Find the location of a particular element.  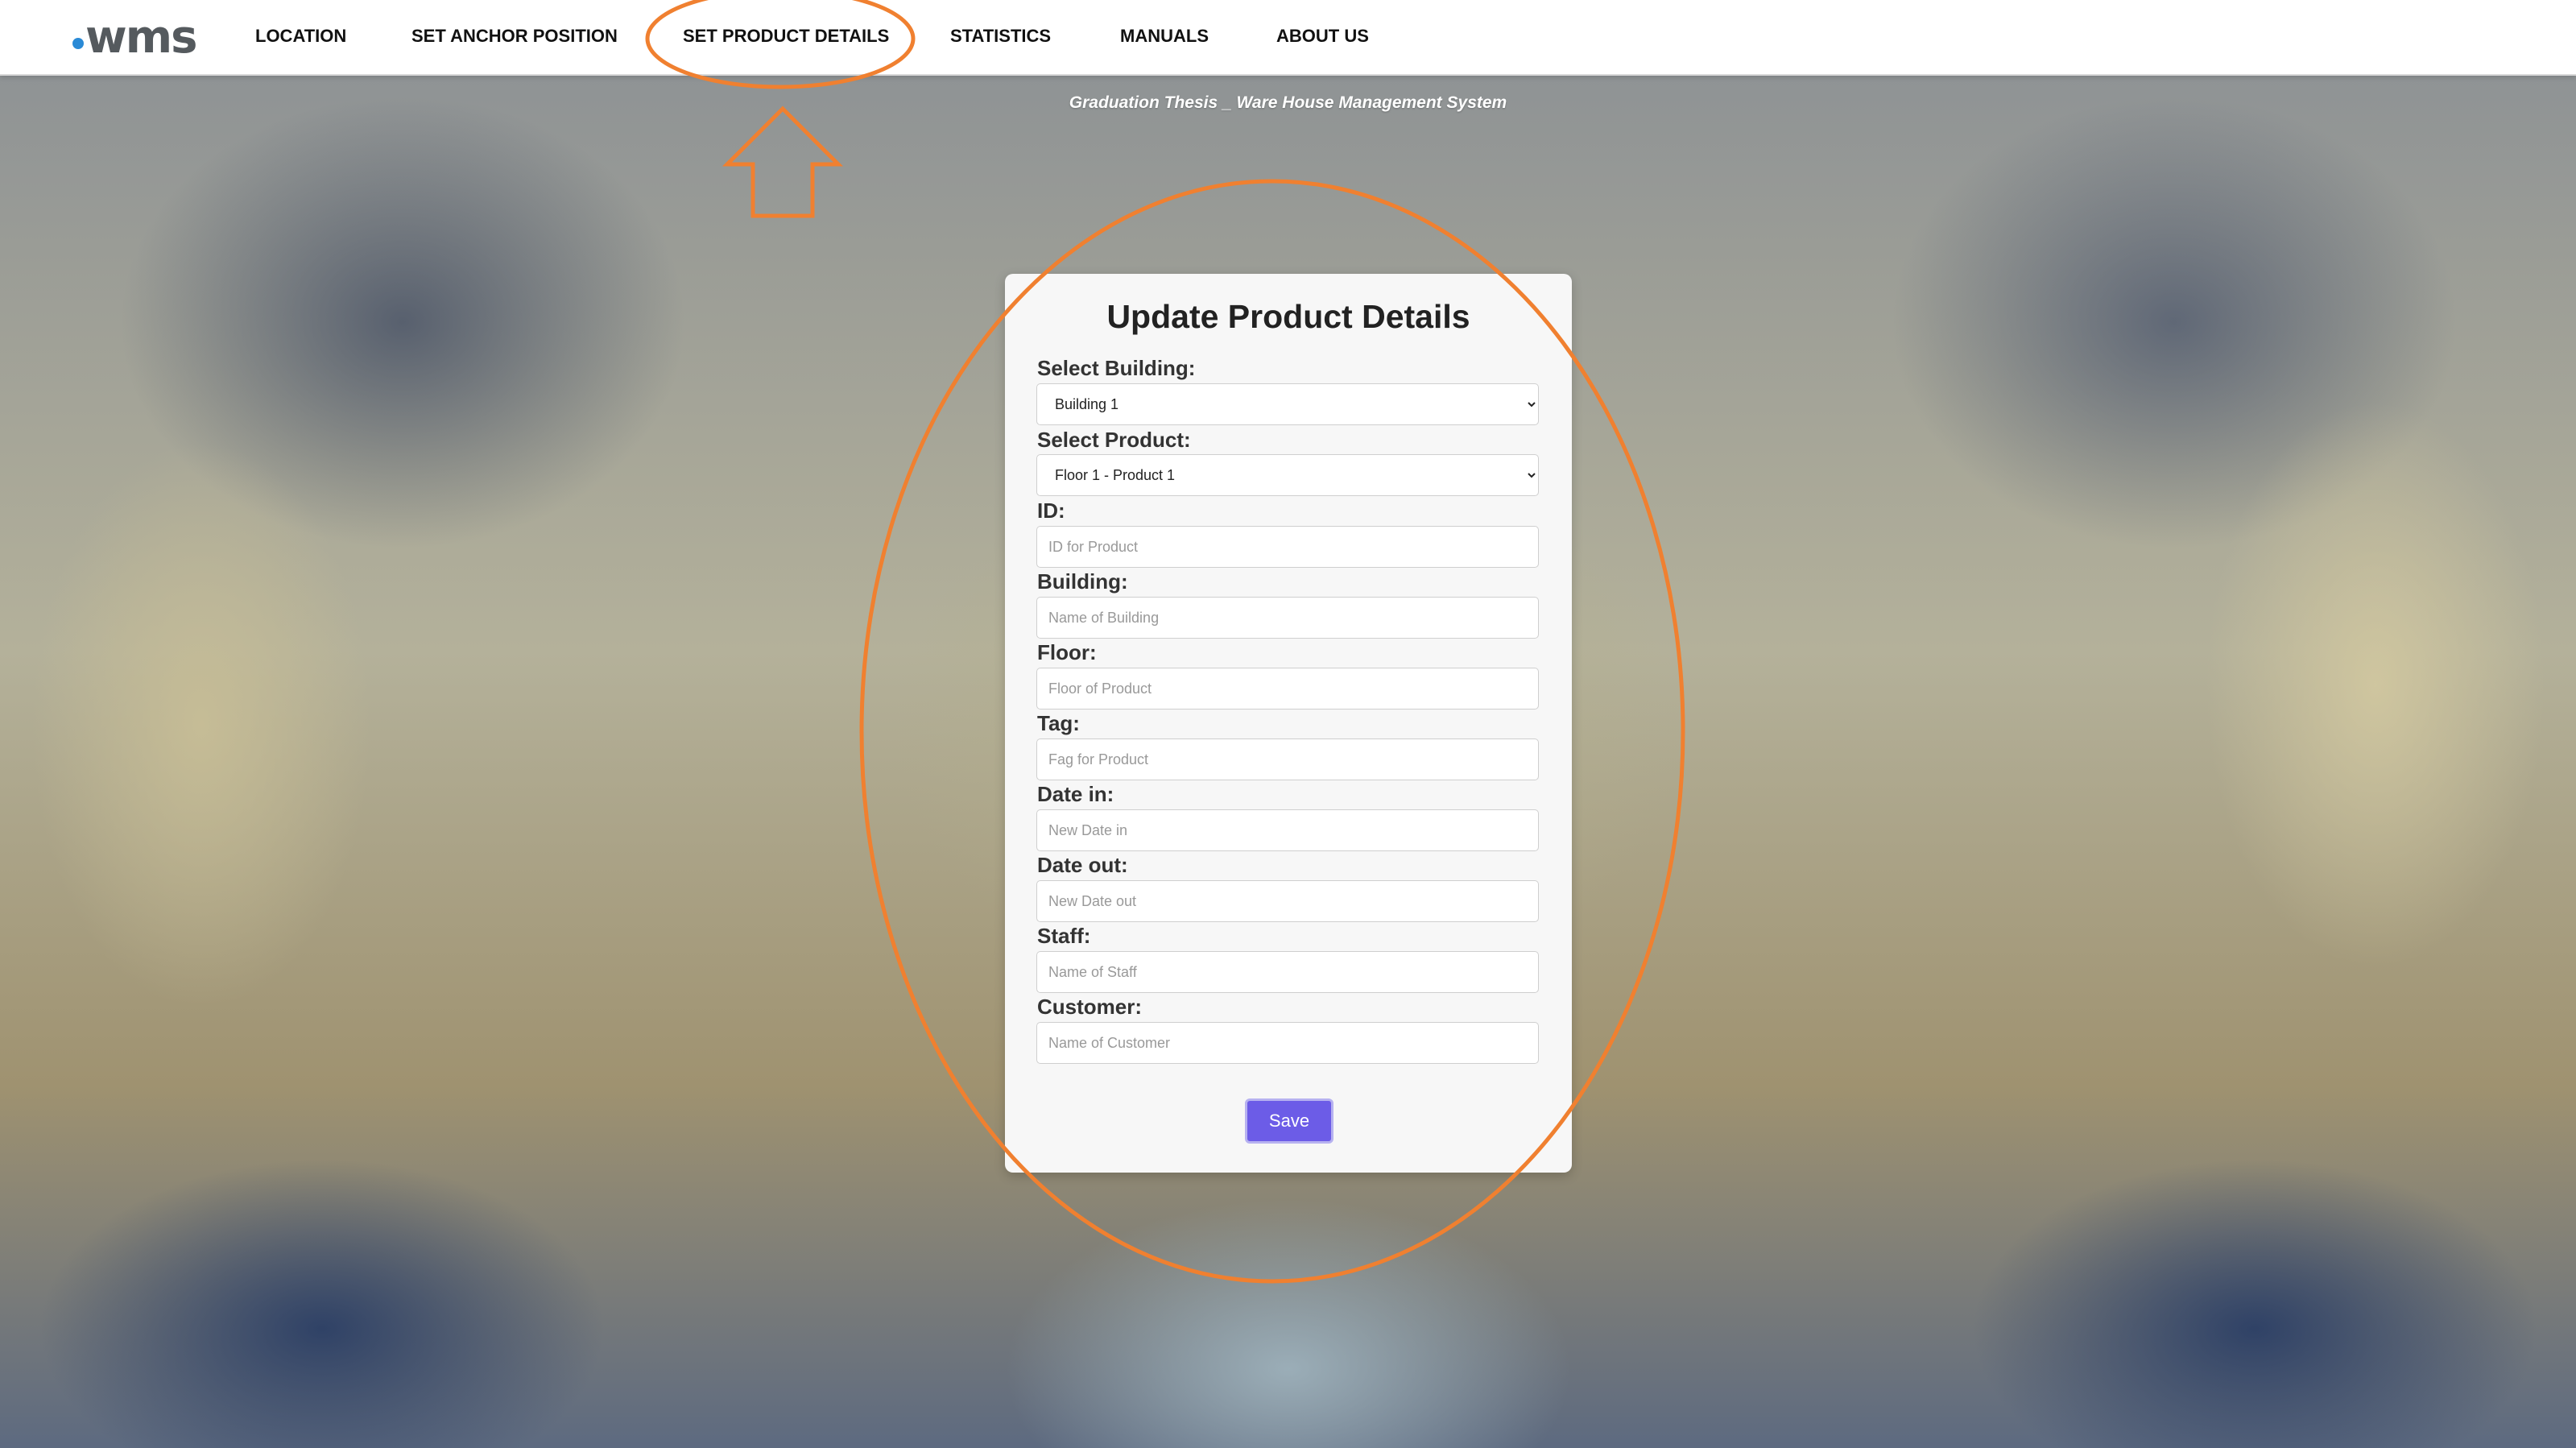

product-select: Floor 1 - Product 1 is located at coordinates (1287, 475).